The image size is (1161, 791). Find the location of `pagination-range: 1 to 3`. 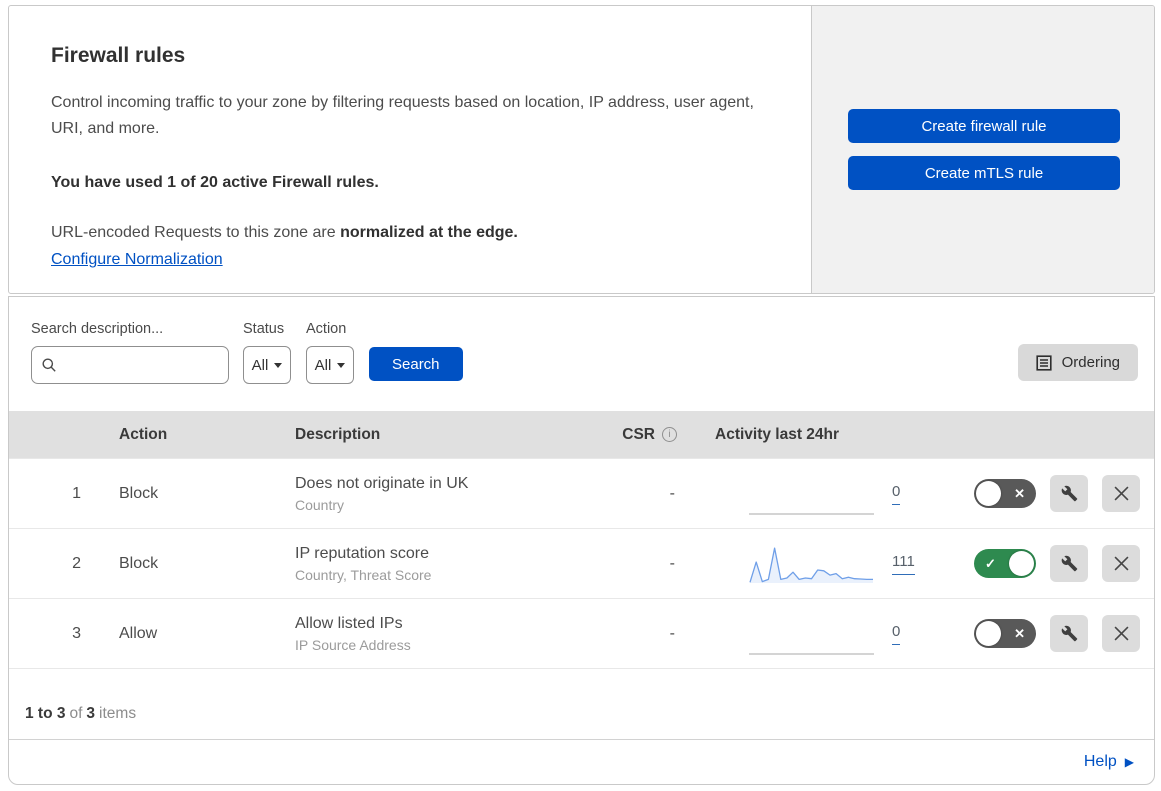

pagination-range: 1 to 3 is located at coordinates (45, 713).